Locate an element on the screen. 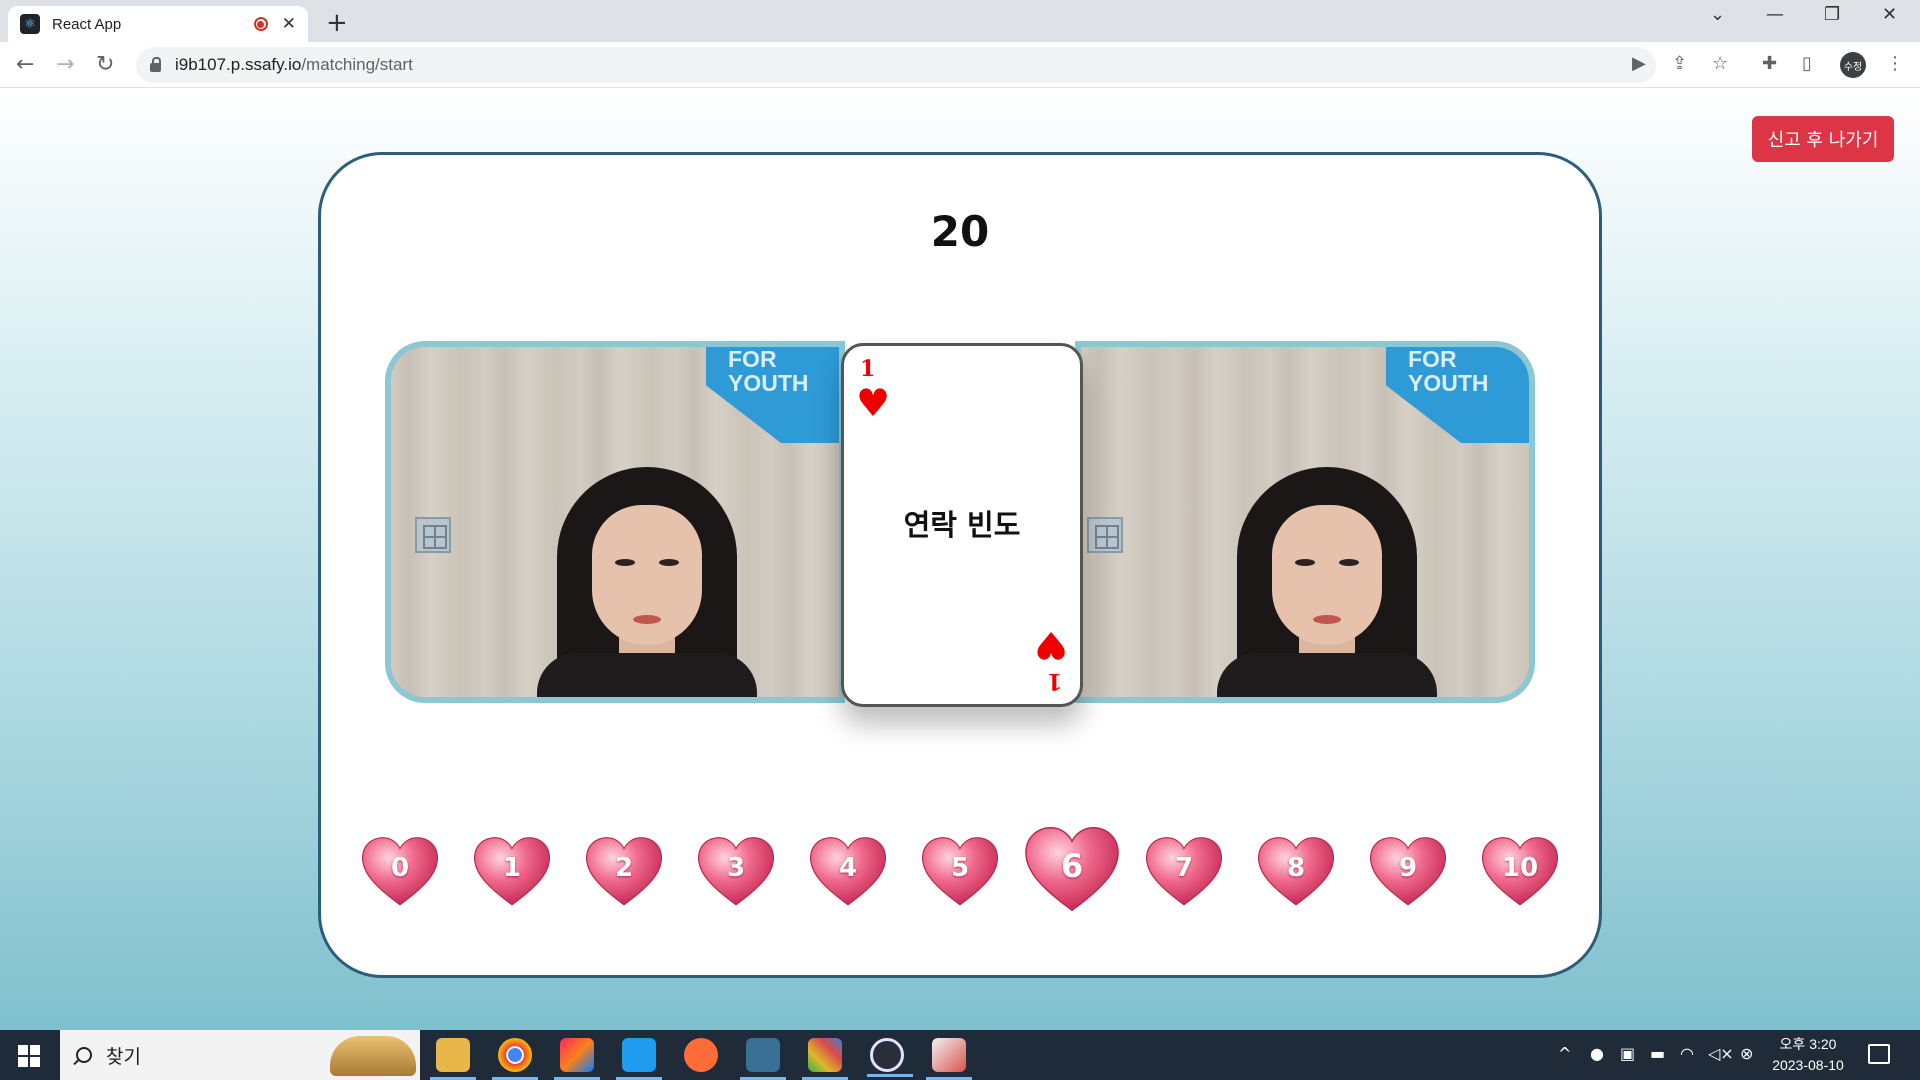 This screenshot has height=1080, width=1920. side-panel-icon: ▯ is located at coordinates (1807, 63).